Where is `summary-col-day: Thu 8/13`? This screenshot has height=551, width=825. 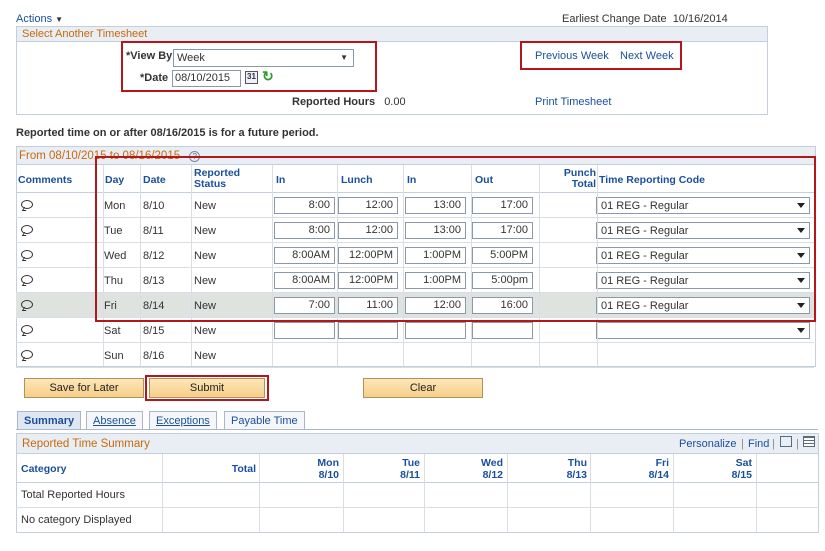 summary-col-day: Thu 8/13 is located at coordinates (567, 469).